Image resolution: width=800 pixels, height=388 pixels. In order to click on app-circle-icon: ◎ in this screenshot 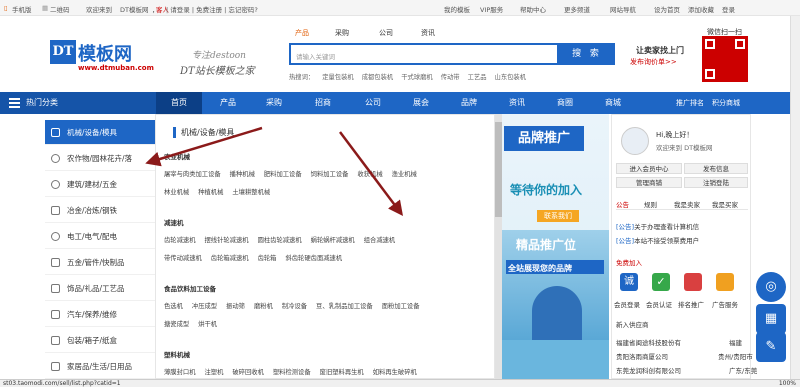, I will do `click(771, 287)`.